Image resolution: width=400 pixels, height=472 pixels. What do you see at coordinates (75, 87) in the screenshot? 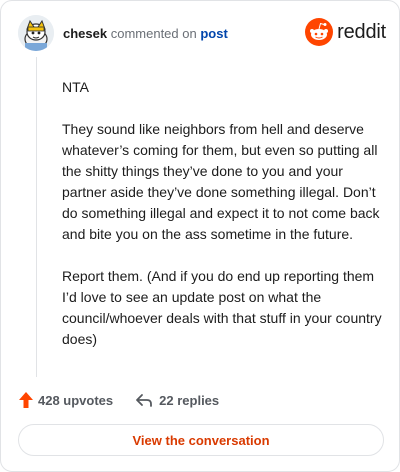
I see `comment-paragraph: NTA` at bounding box center [75, 87].